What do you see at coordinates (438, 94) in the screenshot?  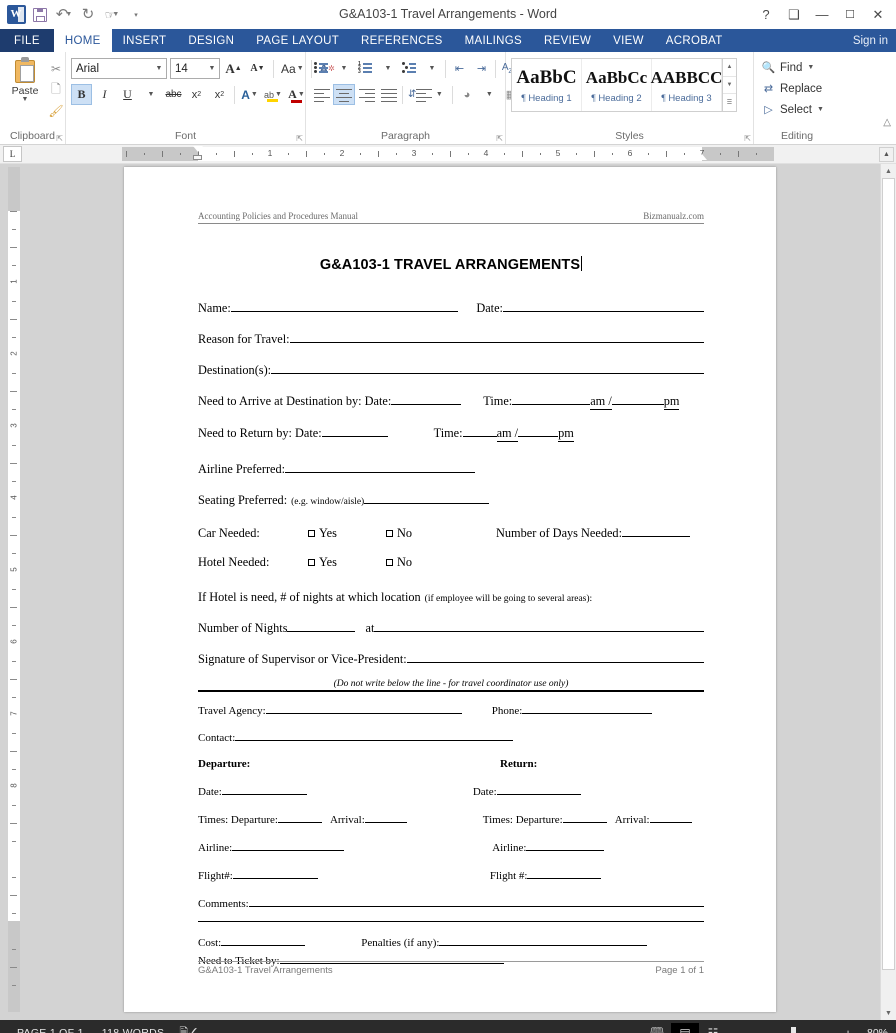 I see `line-spacing-dropdown-icon: ▼` at bounding box center [438, 94].